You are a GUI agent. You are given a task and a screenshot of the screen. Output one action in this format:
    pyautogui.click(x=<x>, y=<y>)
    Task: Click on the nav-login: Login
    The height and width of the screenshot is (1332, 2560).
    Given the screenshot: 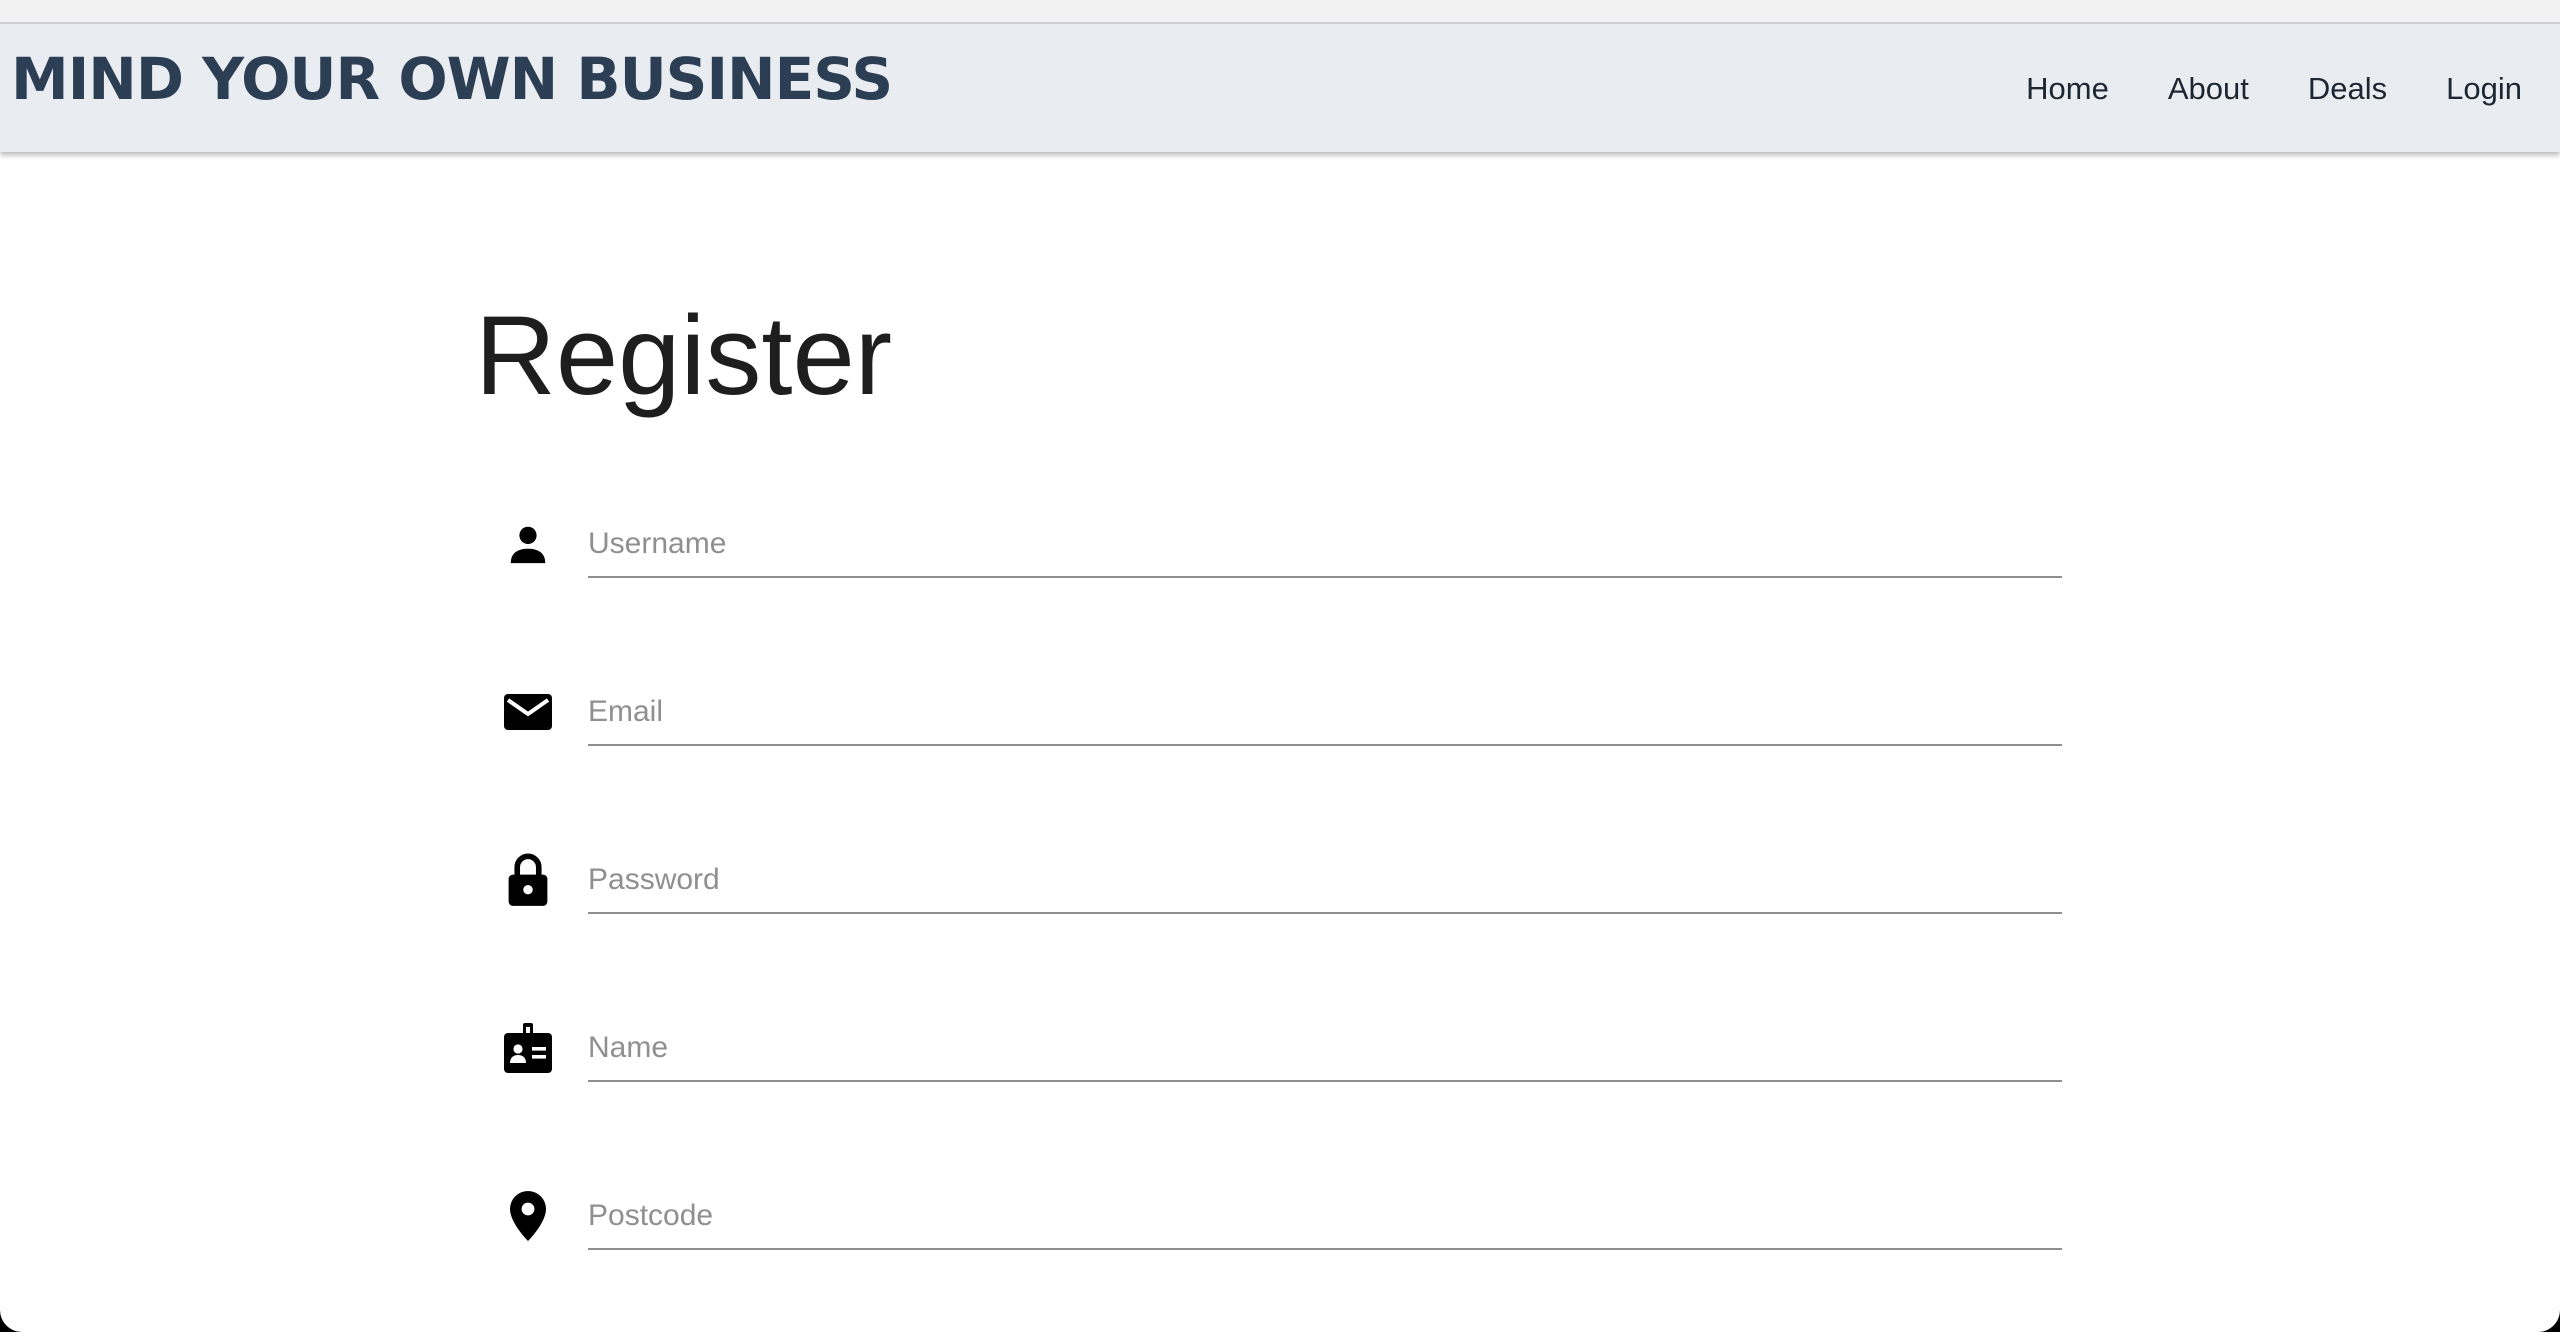 What is the action you would take?
    pyautogui.click(x=2484, y=88)
    